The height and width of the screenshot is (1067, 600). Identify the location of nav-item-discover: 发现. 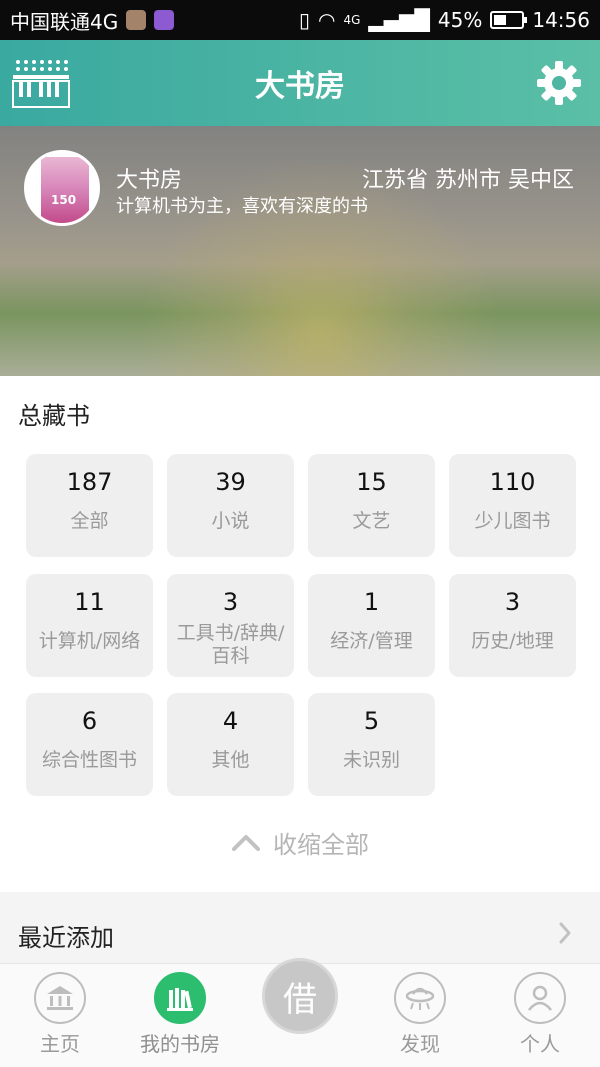
(420, 1014).